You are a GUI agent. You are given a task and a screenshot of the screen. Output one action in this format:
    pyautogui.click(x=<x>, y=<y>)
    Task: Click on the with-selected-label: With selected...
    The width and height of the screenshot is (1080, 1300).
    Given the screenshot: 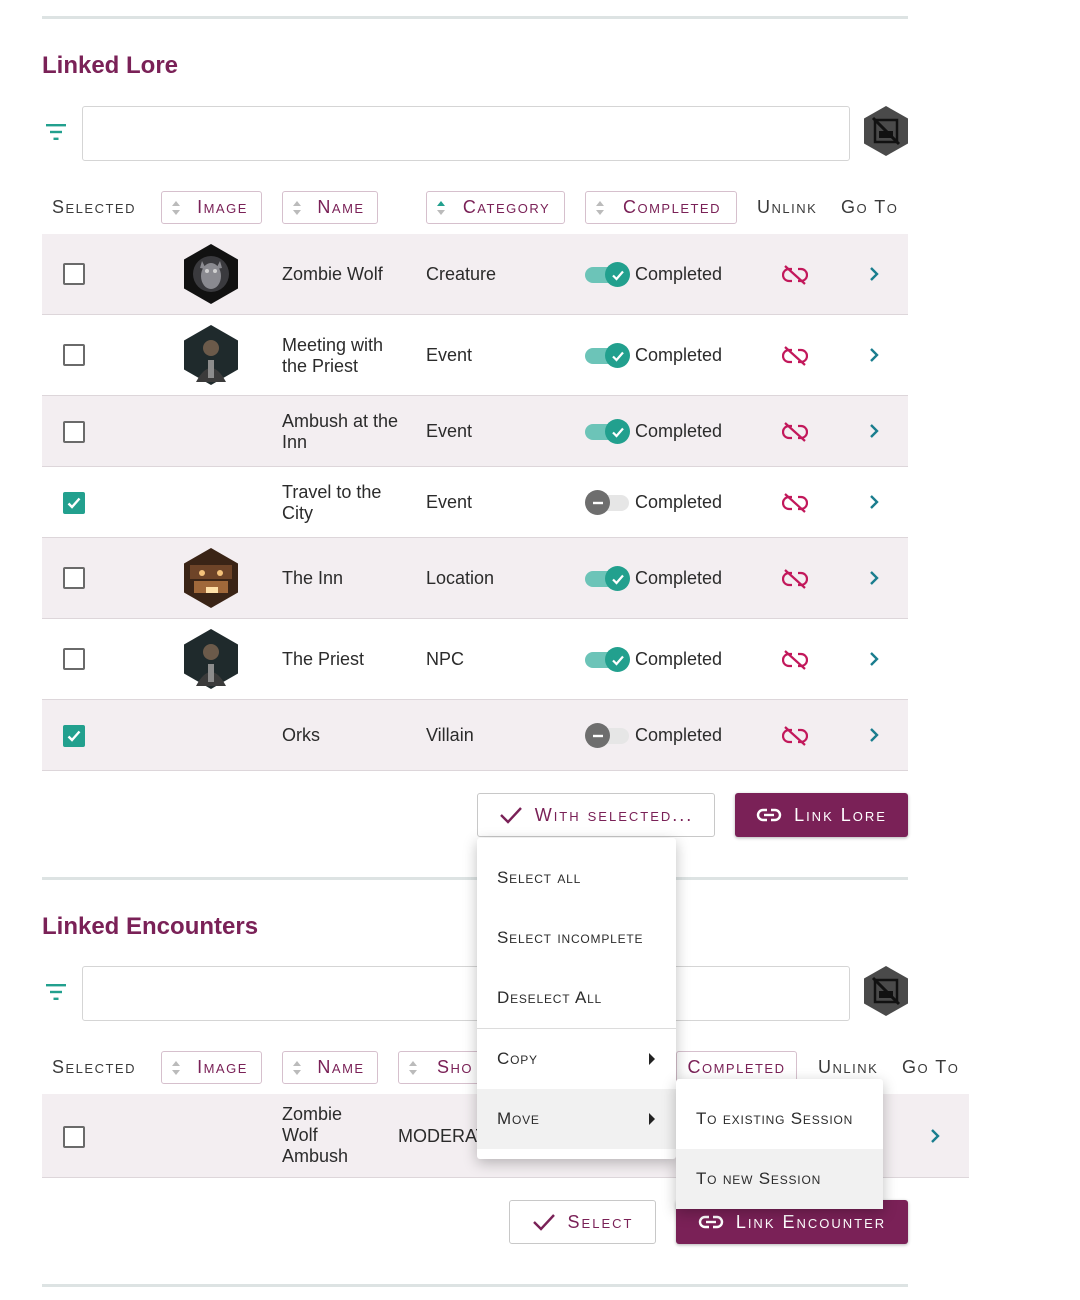 What is the action you would take?
    pyautogui.click(x=614, y=814)
    